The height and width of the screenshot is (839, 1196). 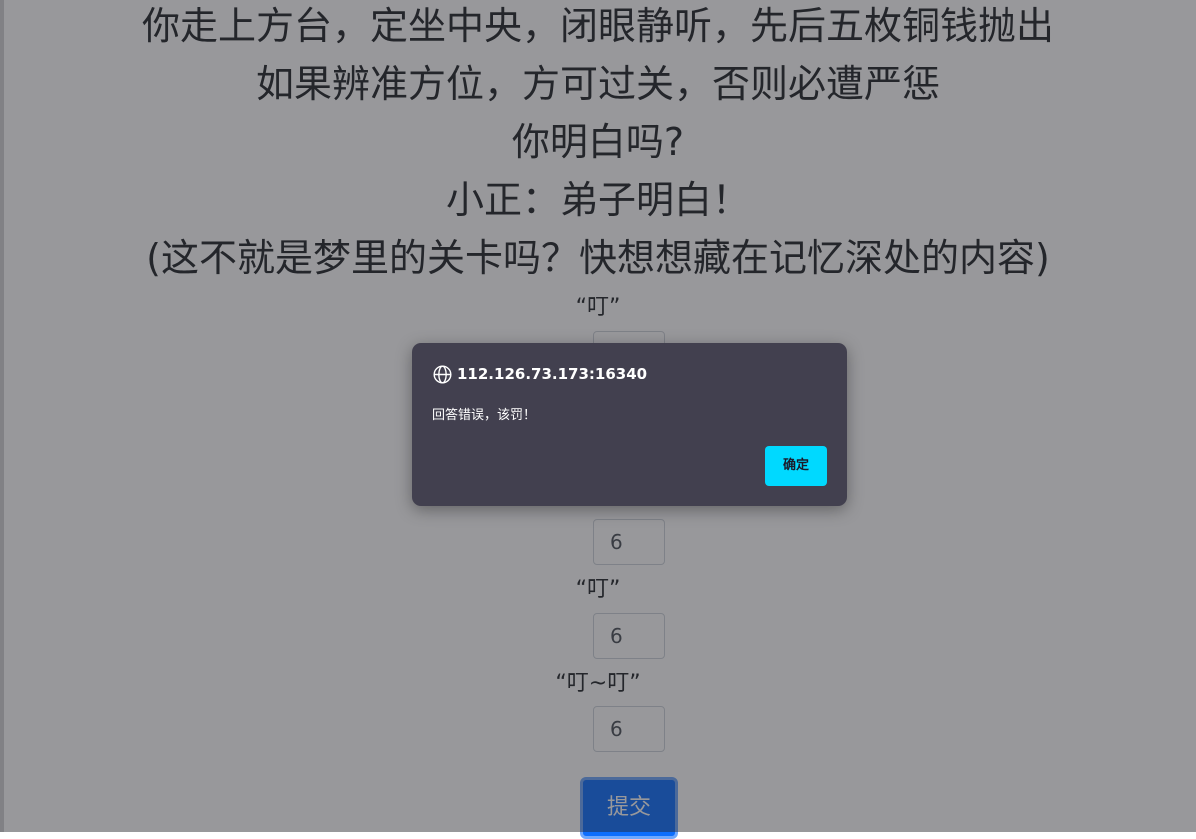 What do you see at coordinates (552, 374) in the screenshot?
I see `dialog-origin: 112.126.73.173:16340` at bounding box center [552, 374].